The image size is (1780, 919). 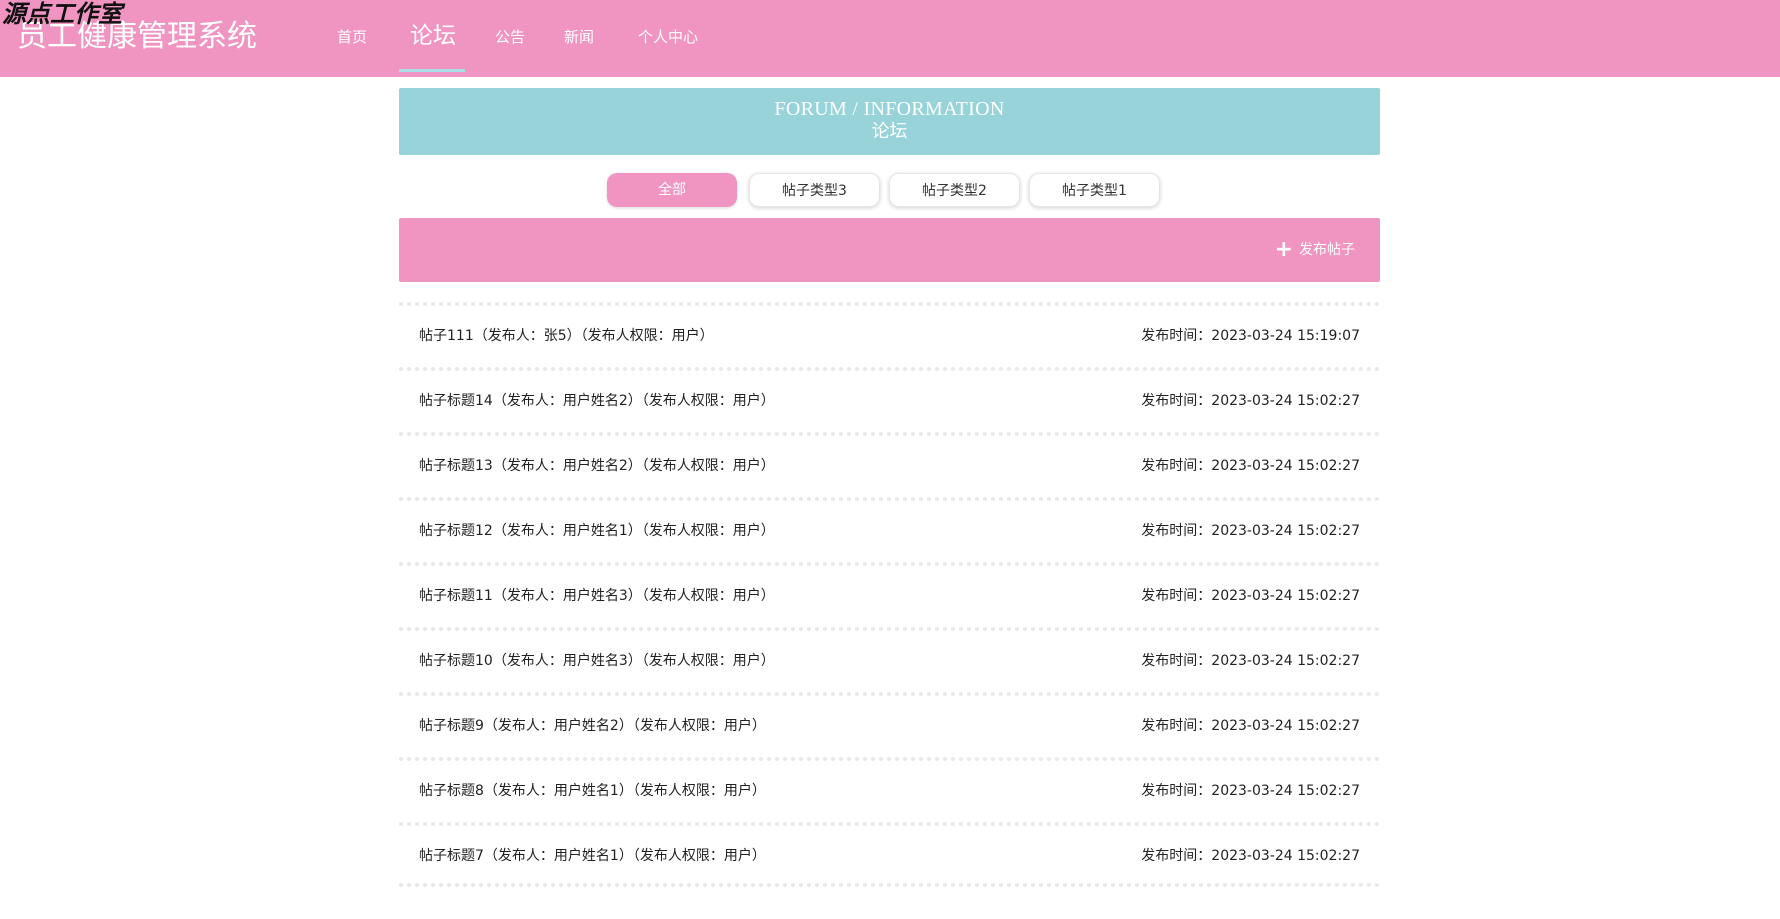 I want to click on nav-item-news: 新闻, so click(x=579, y=38).